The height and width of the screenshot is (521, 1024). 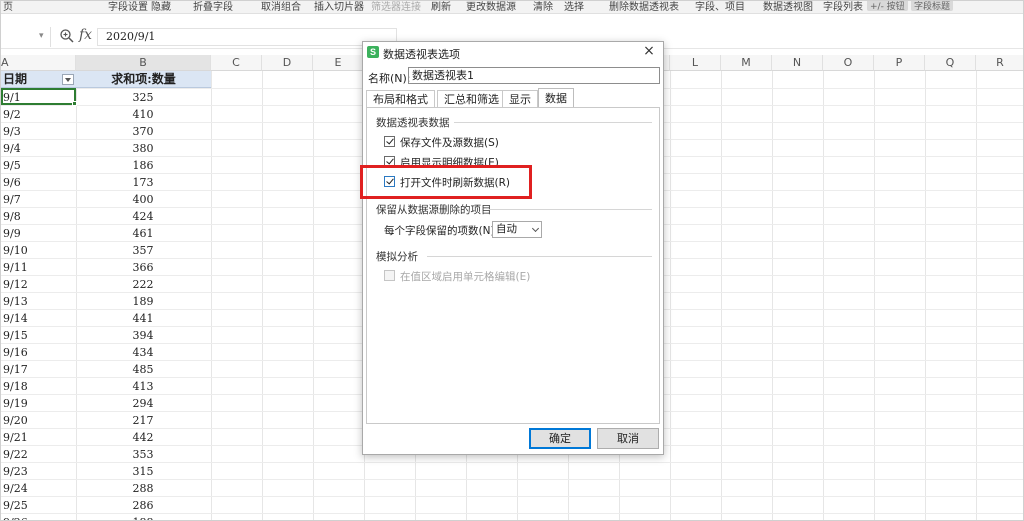 What do you see at coordinates (843, 7) in the screenshot?
I see `ribbon-item: 字段列表` at bounding box center [843, 7].